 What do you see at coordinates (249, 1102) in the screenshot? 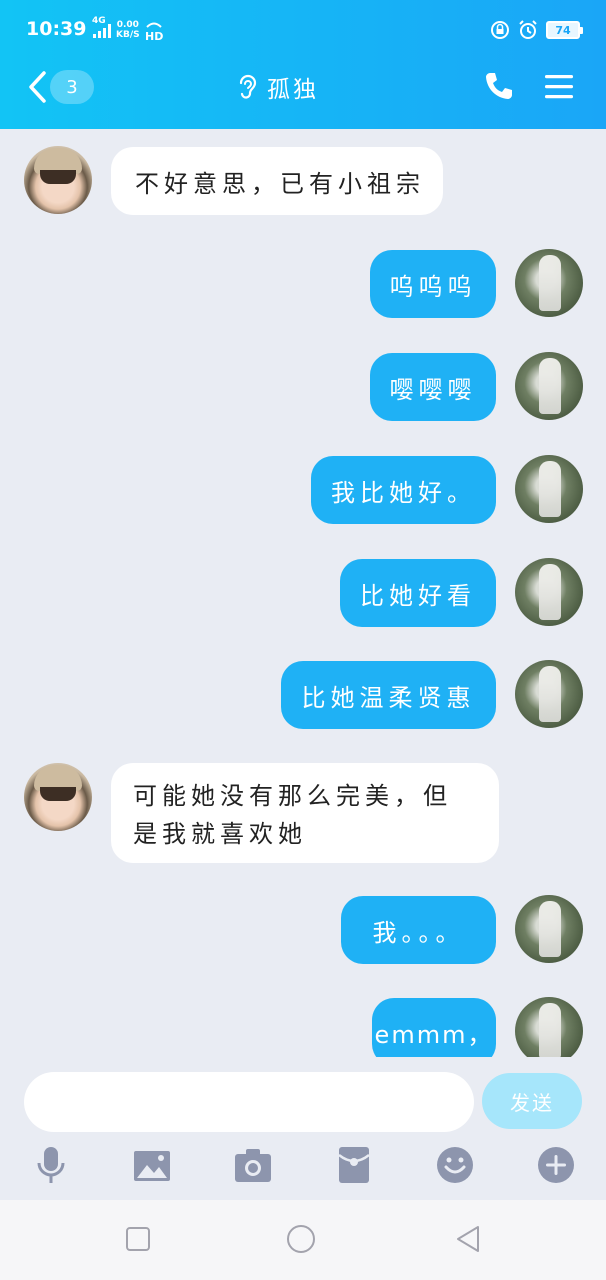
I see `message-input` at bounding box center [249, 1102].